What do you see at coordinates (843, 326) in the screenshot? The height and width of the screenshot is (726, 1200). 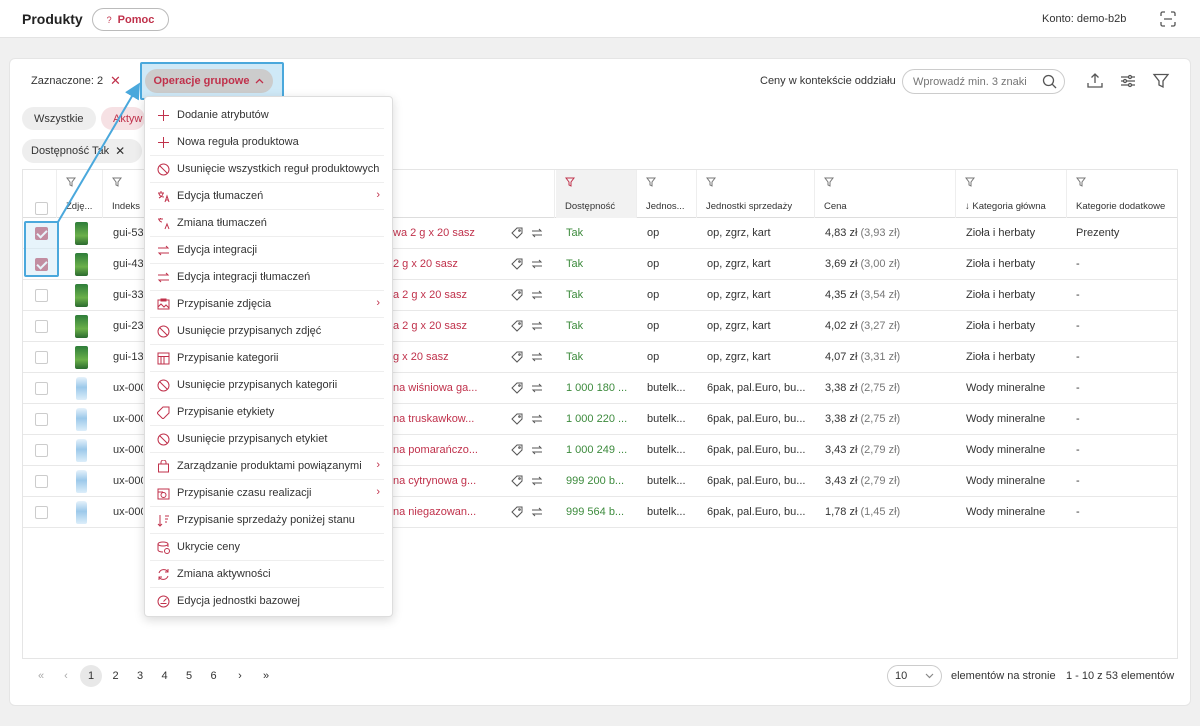 I see `price-gross: 4,02 zł` at bounding box center [843, 326].